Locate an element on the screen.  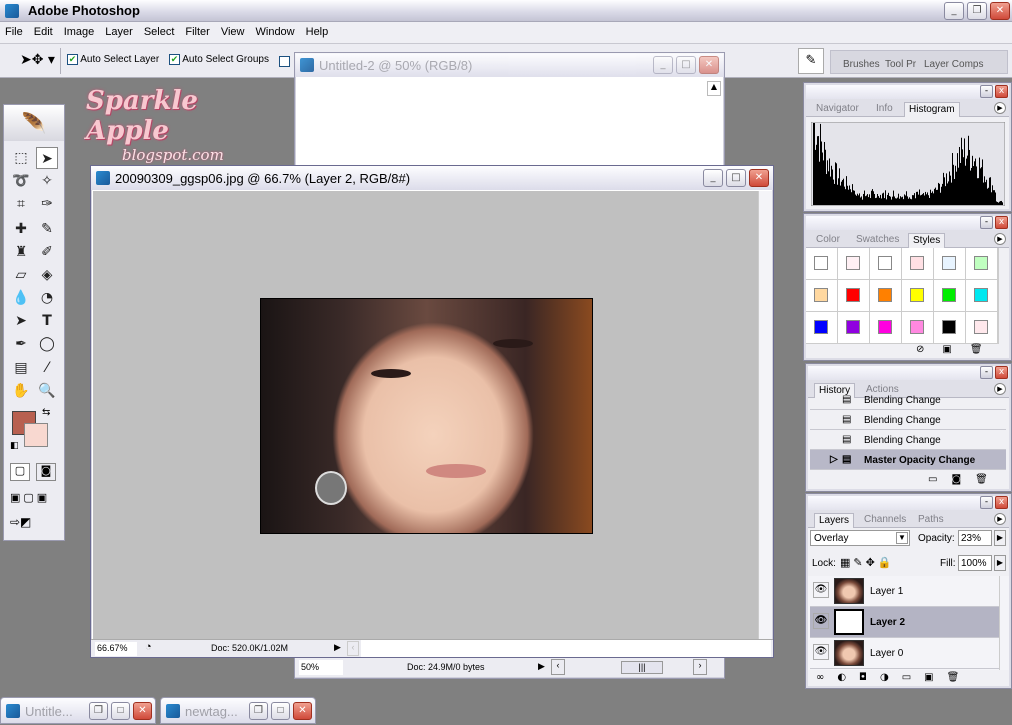
layer-row: 👁 Layer 1 is located at coordinates (905, 591).